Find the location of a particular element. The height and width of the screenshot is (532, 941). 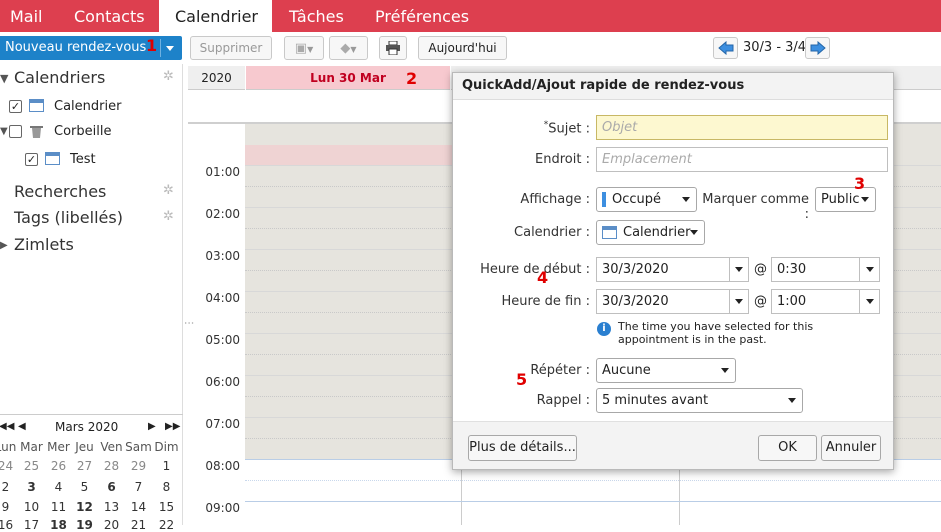

previous-range-button is located at coordinates (725, 48).